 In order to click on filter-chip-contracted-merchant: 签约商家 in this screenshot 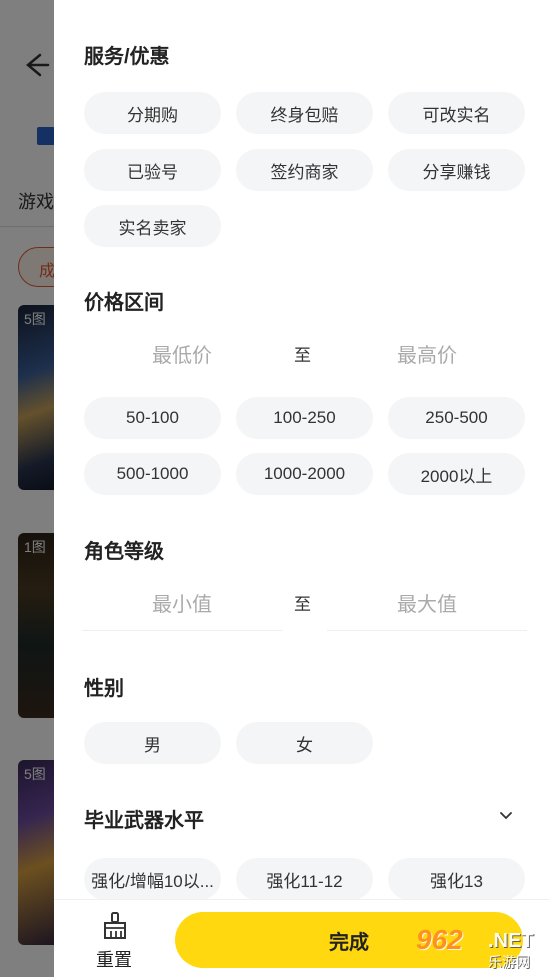, I will do `click(304, 170)`.